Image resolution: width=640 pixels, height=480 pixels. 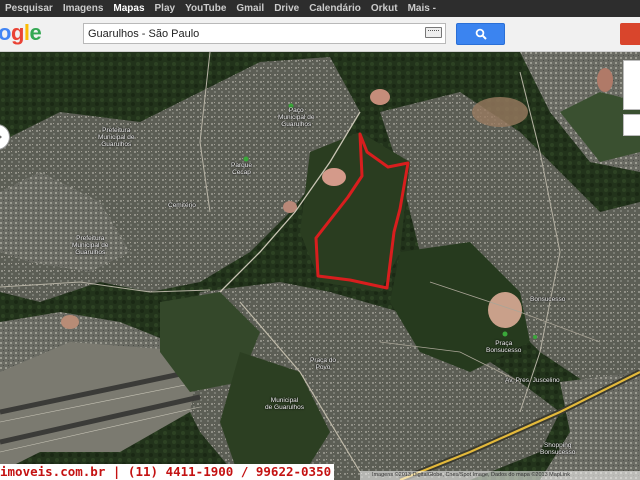 What do you see at coordinates (384, 8) in the screenshot?
I see `topbar-link-8: Orkut` at bounding box center [384, 8].